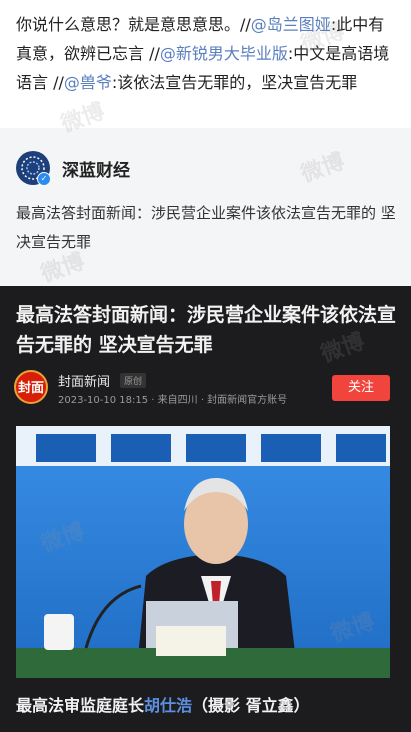 This screenshot has height=732, width=411. Describe the element at coordinates (84, 380) in the screenshot. I see `source-name: 封面新闻` at that location.